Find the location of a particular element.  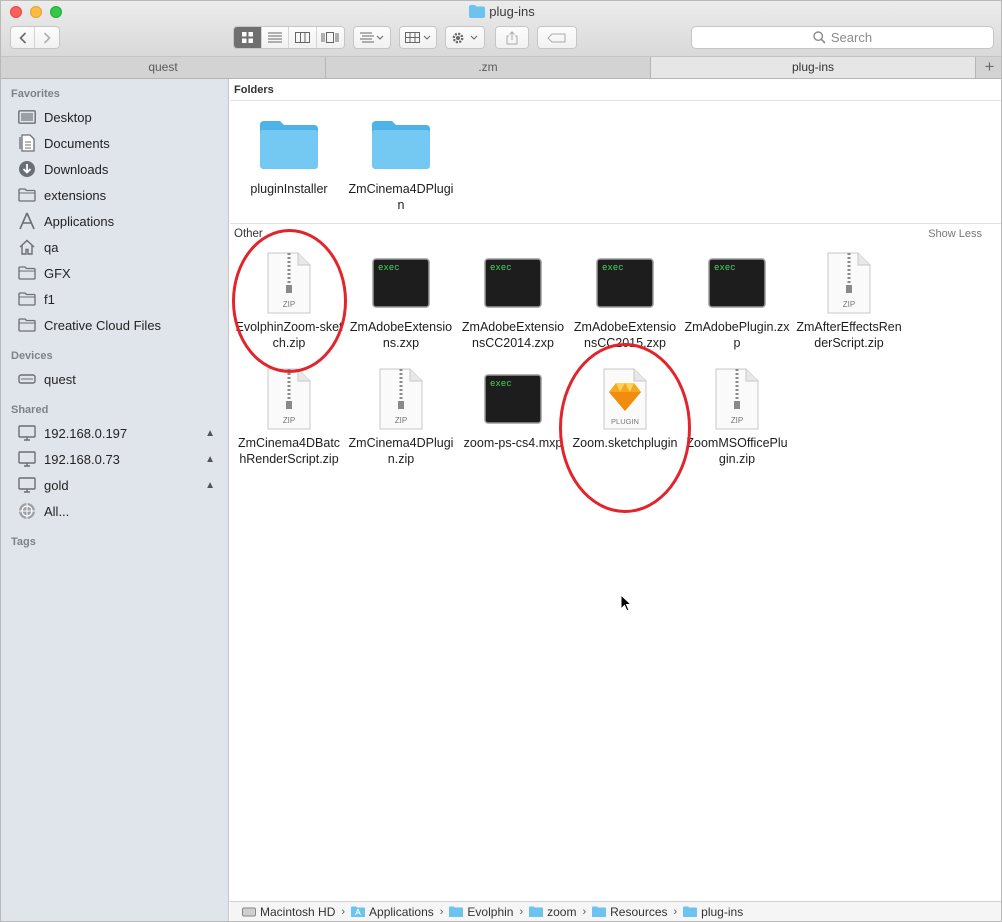

coverflow-view-button is located at coordinates (330, 37).